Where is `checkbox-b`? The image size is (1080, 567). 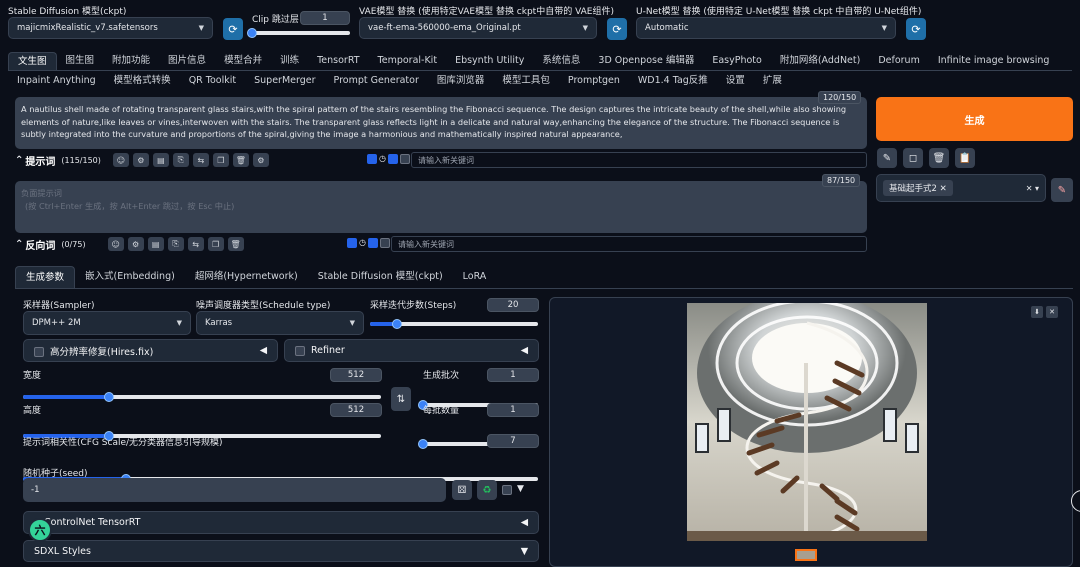 checkbox-b is located at coordinates (392, 159).